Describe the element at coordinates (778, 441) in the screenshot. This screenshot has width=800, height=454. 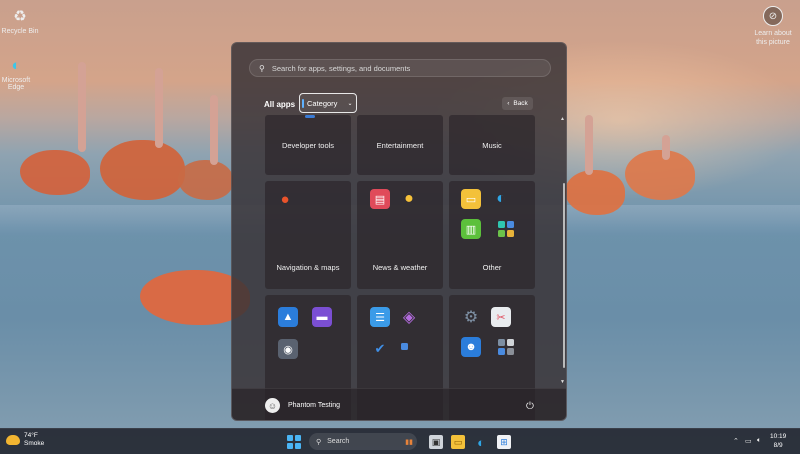
I see `clock: 10:19 8/9` at that location.